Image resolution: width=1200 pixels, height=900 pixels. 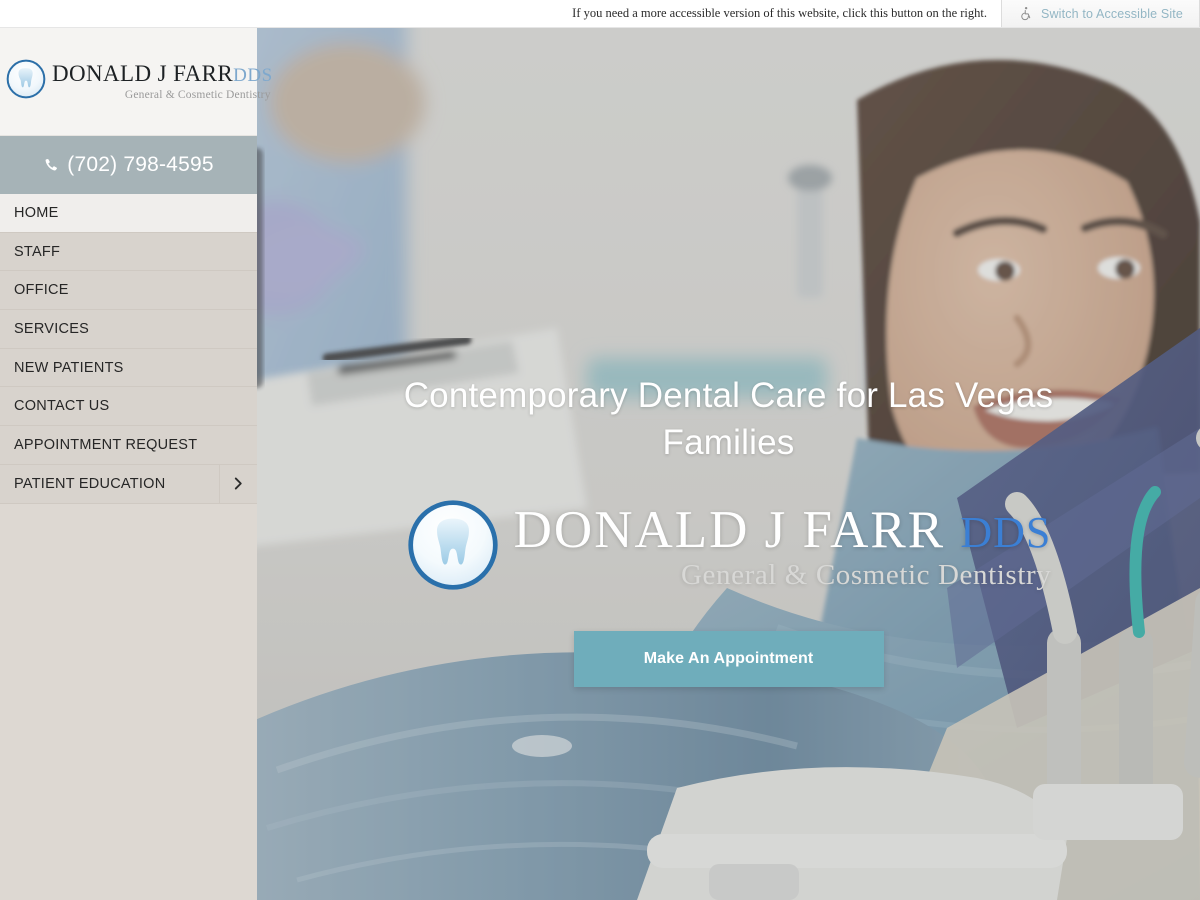 What do you see at coordinates (128, 252) in the screenshot?
I see `sidebar-item-staff: STAFF` at bounding box center [128, 252].